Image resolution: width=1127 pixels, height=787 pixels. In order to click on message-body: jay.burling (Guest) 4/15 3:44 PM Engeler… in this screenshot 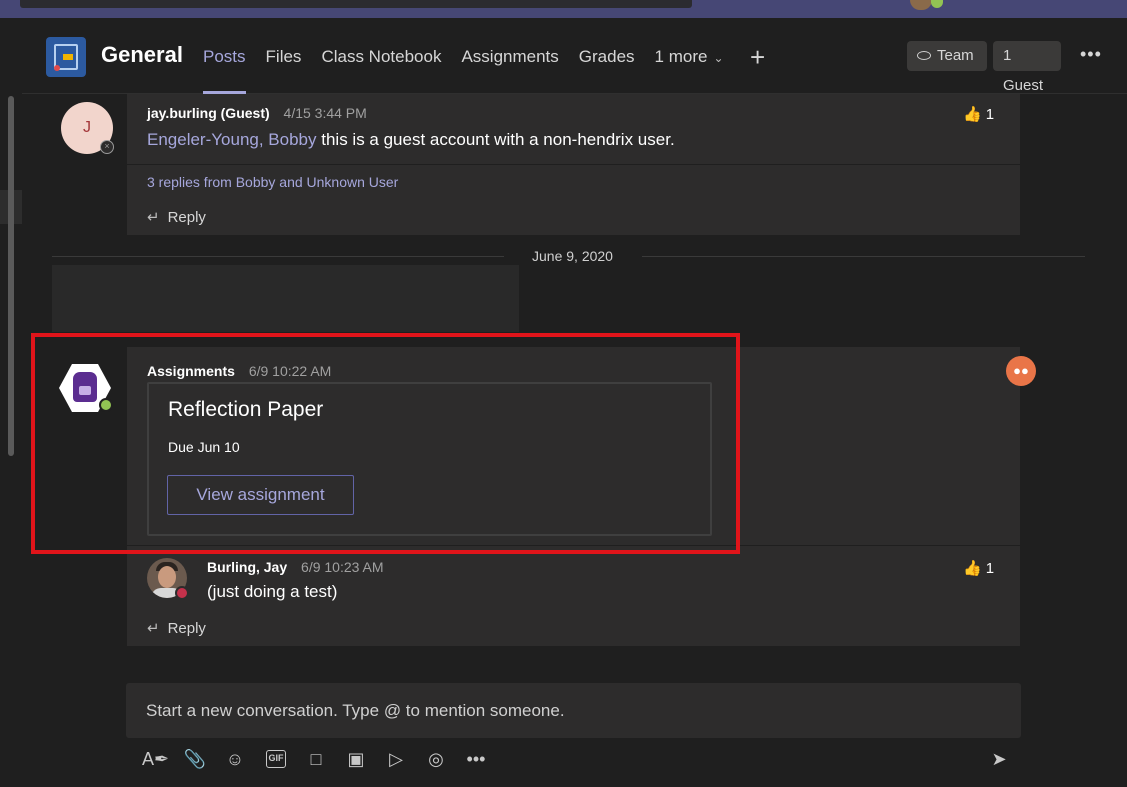, I will do `click(573, 129)`.